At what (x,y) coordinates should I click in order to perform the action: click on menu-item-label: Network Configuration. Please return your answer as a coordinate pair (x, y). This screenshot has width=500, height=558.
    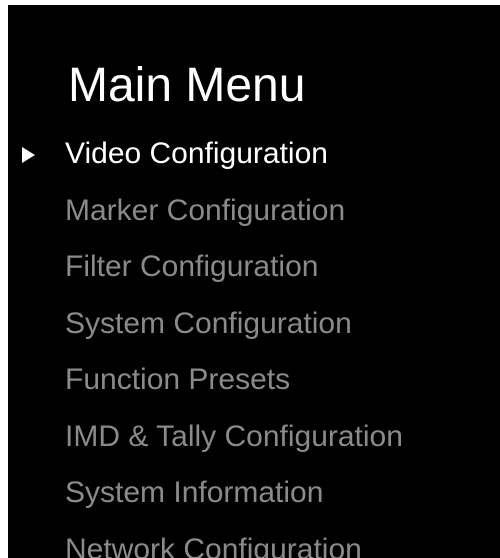
    Looking at the image, I should click on (213, 545).